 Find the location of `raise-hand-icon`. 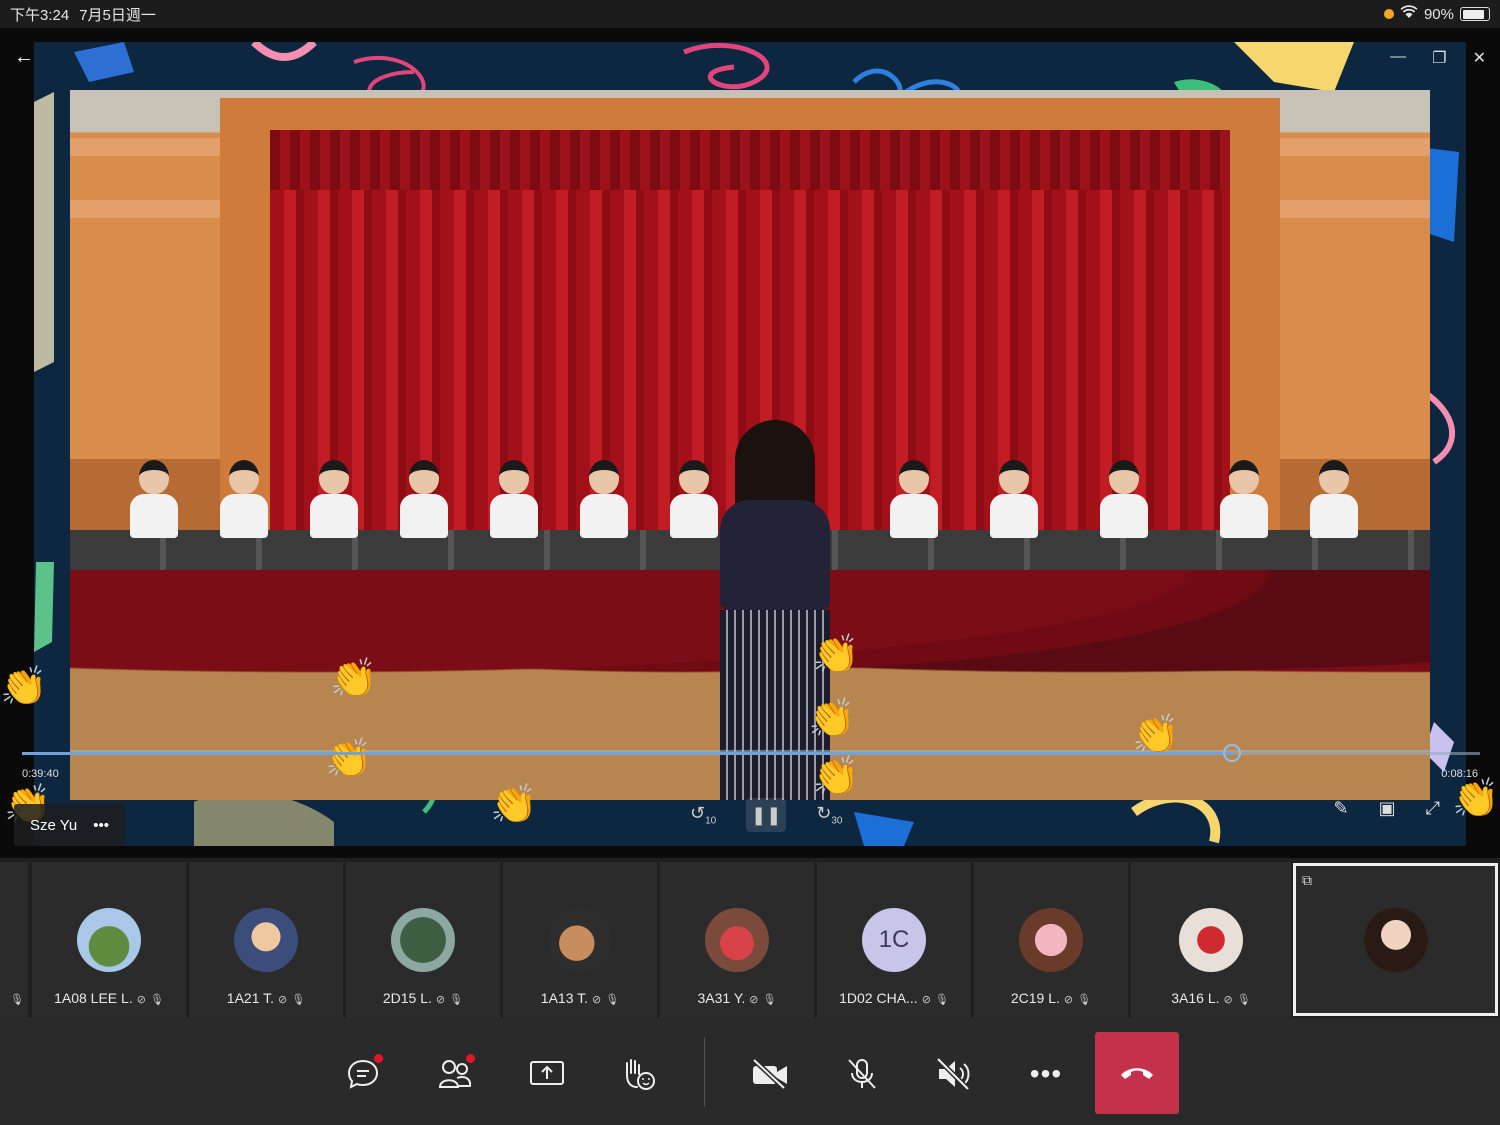

raise-hand-icon is located at coordinates (640, 1074).